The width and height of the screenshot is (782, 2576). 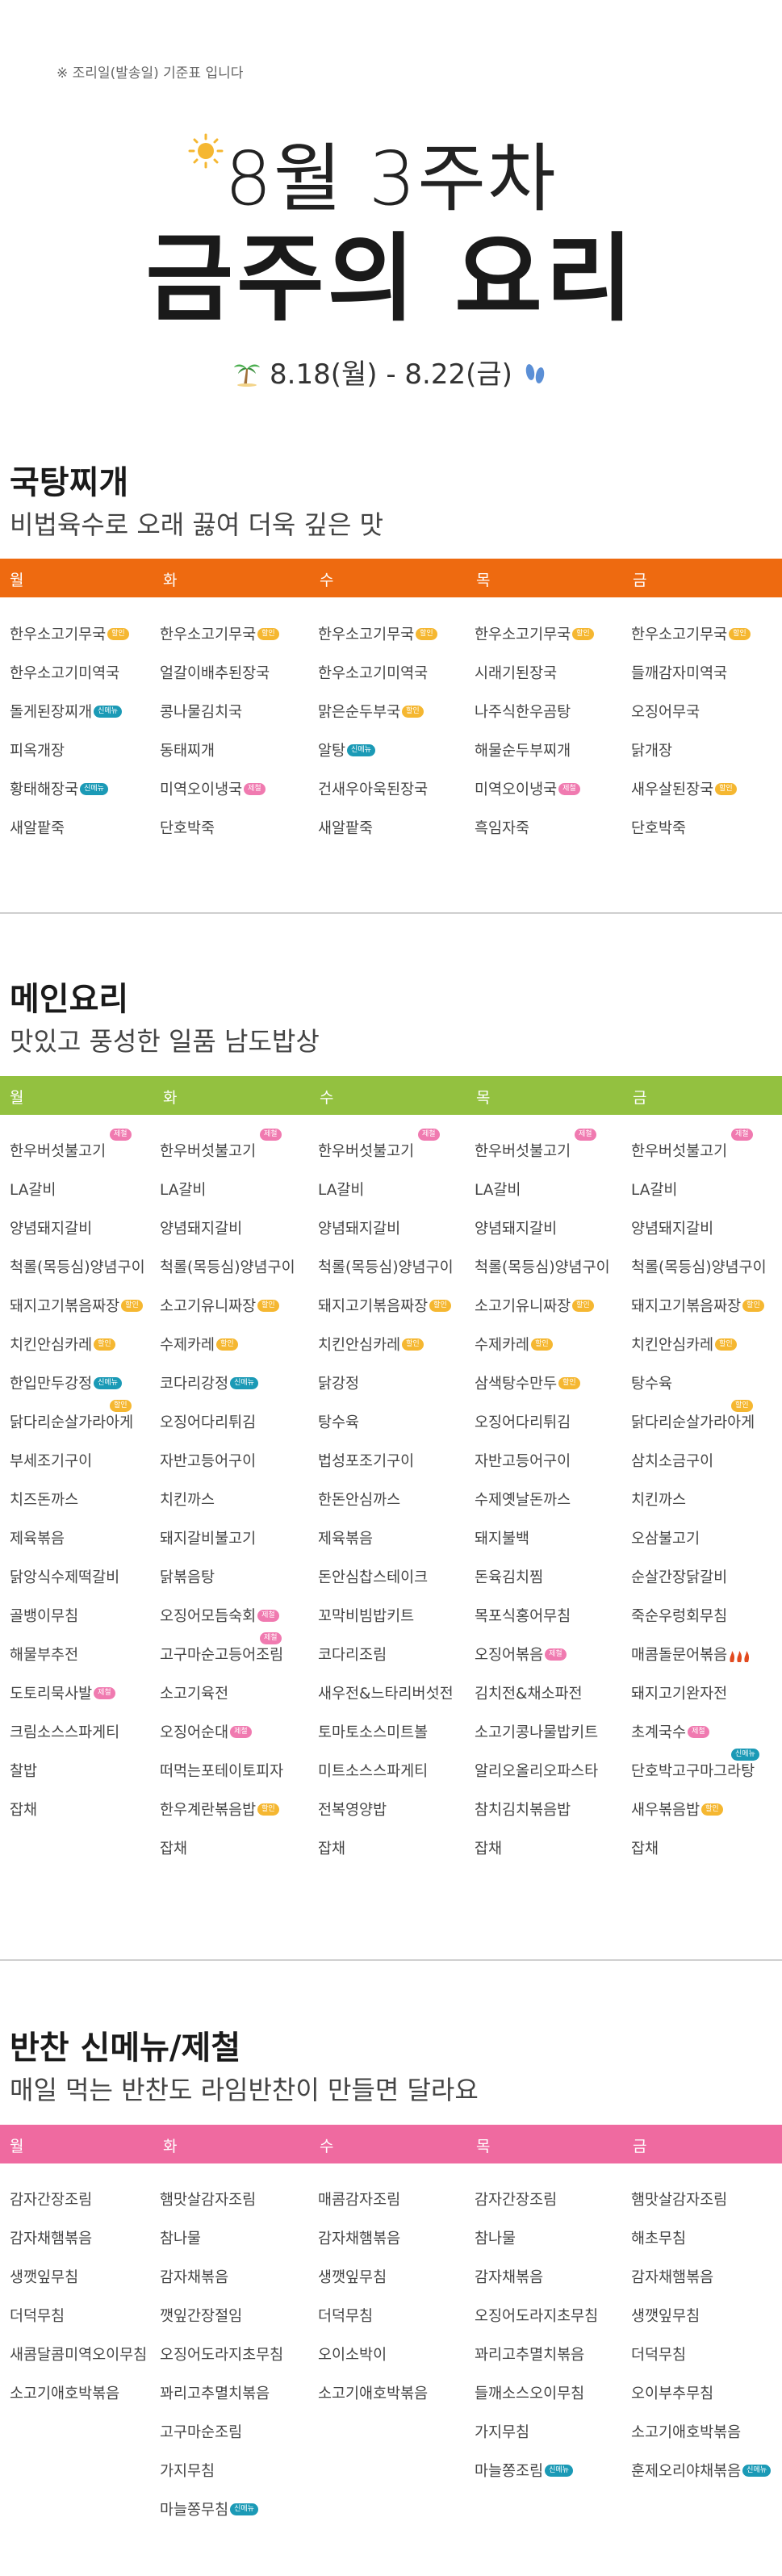 What do you see at coordinates (516, 1384) in the screenshot?
I see `menu-item-label: 삼색탕수만두` at bounding box center [516, 1384].